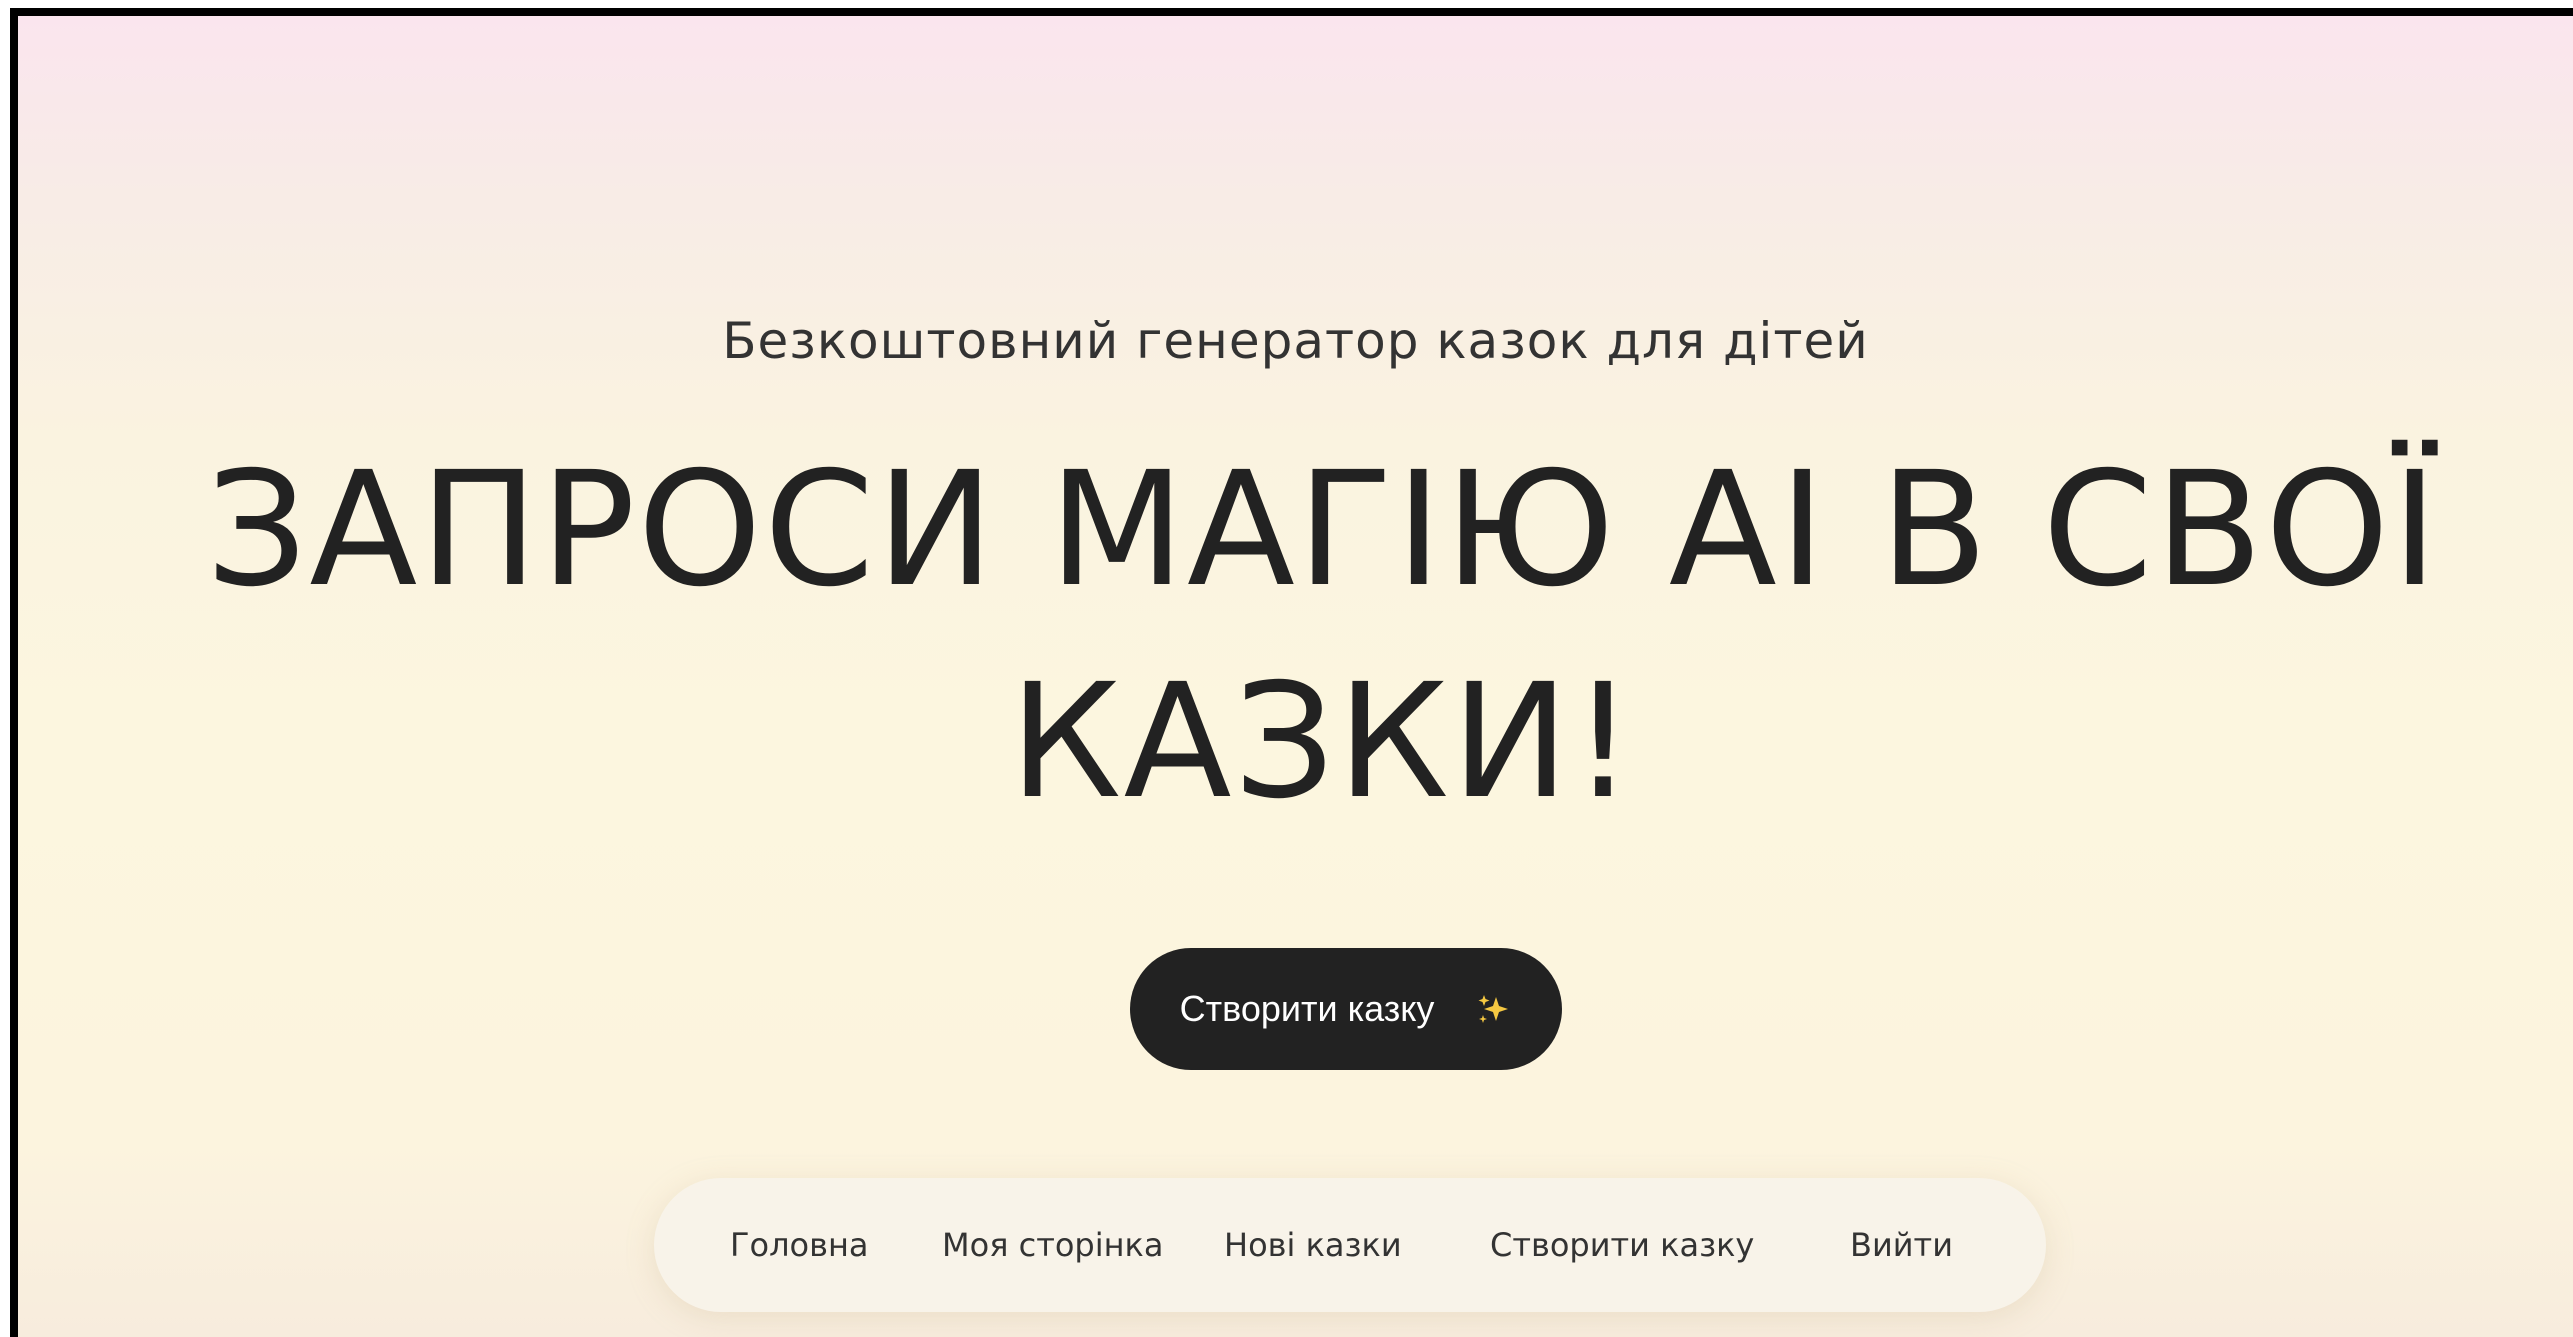 The image size is (2573, 1337). I want to click on nav-item-logout: Вийти, so click(1901, 1245).